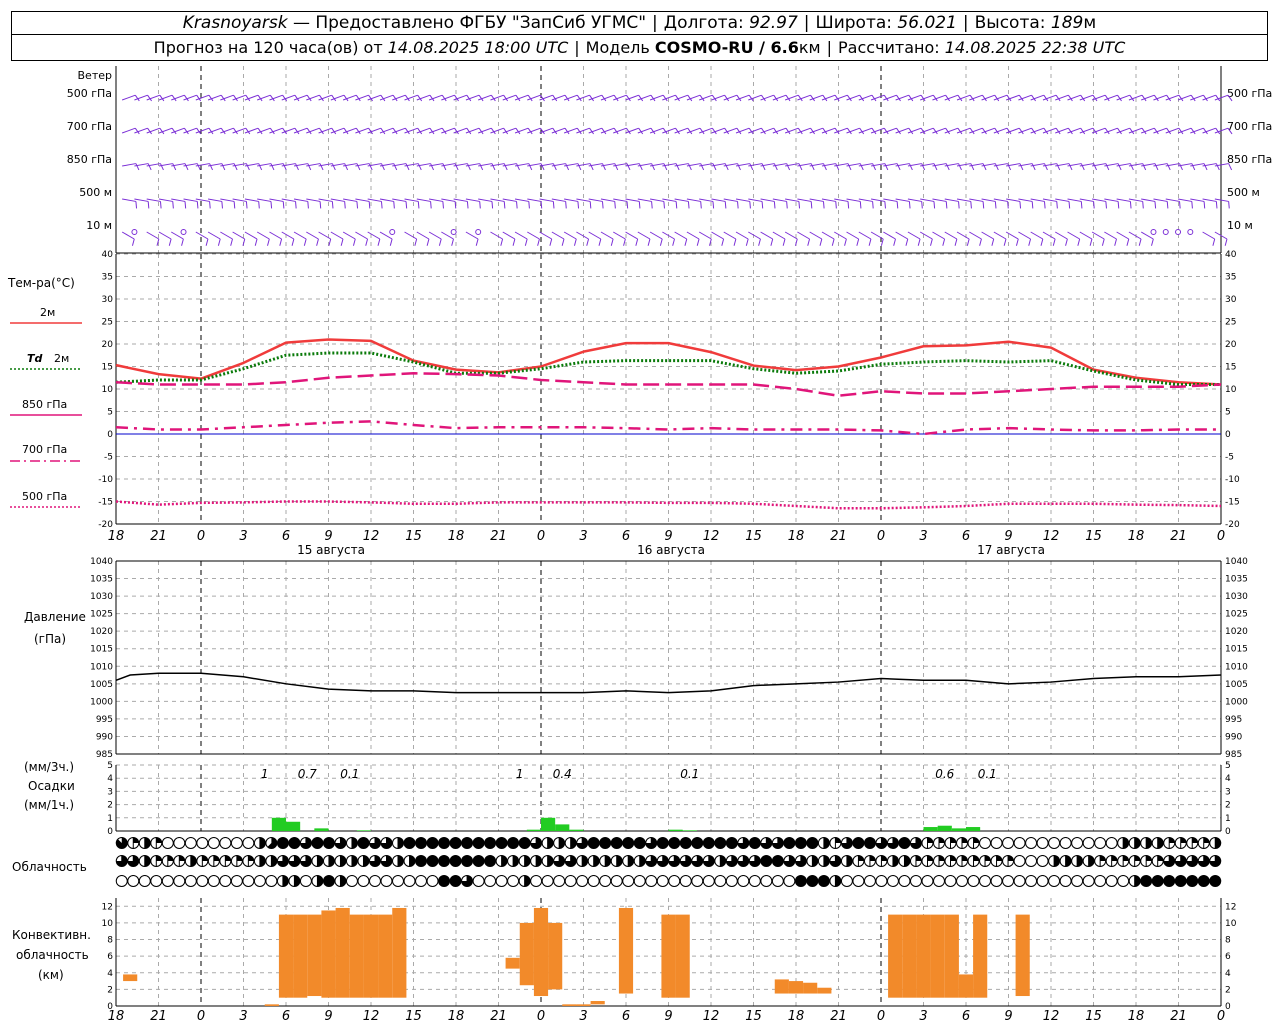 This screenshot has height=1024, width=1280. Describe the element at coordinates (1236, 580) in the screenshot. I see `pressure-ytick-right: 1035` at that location.